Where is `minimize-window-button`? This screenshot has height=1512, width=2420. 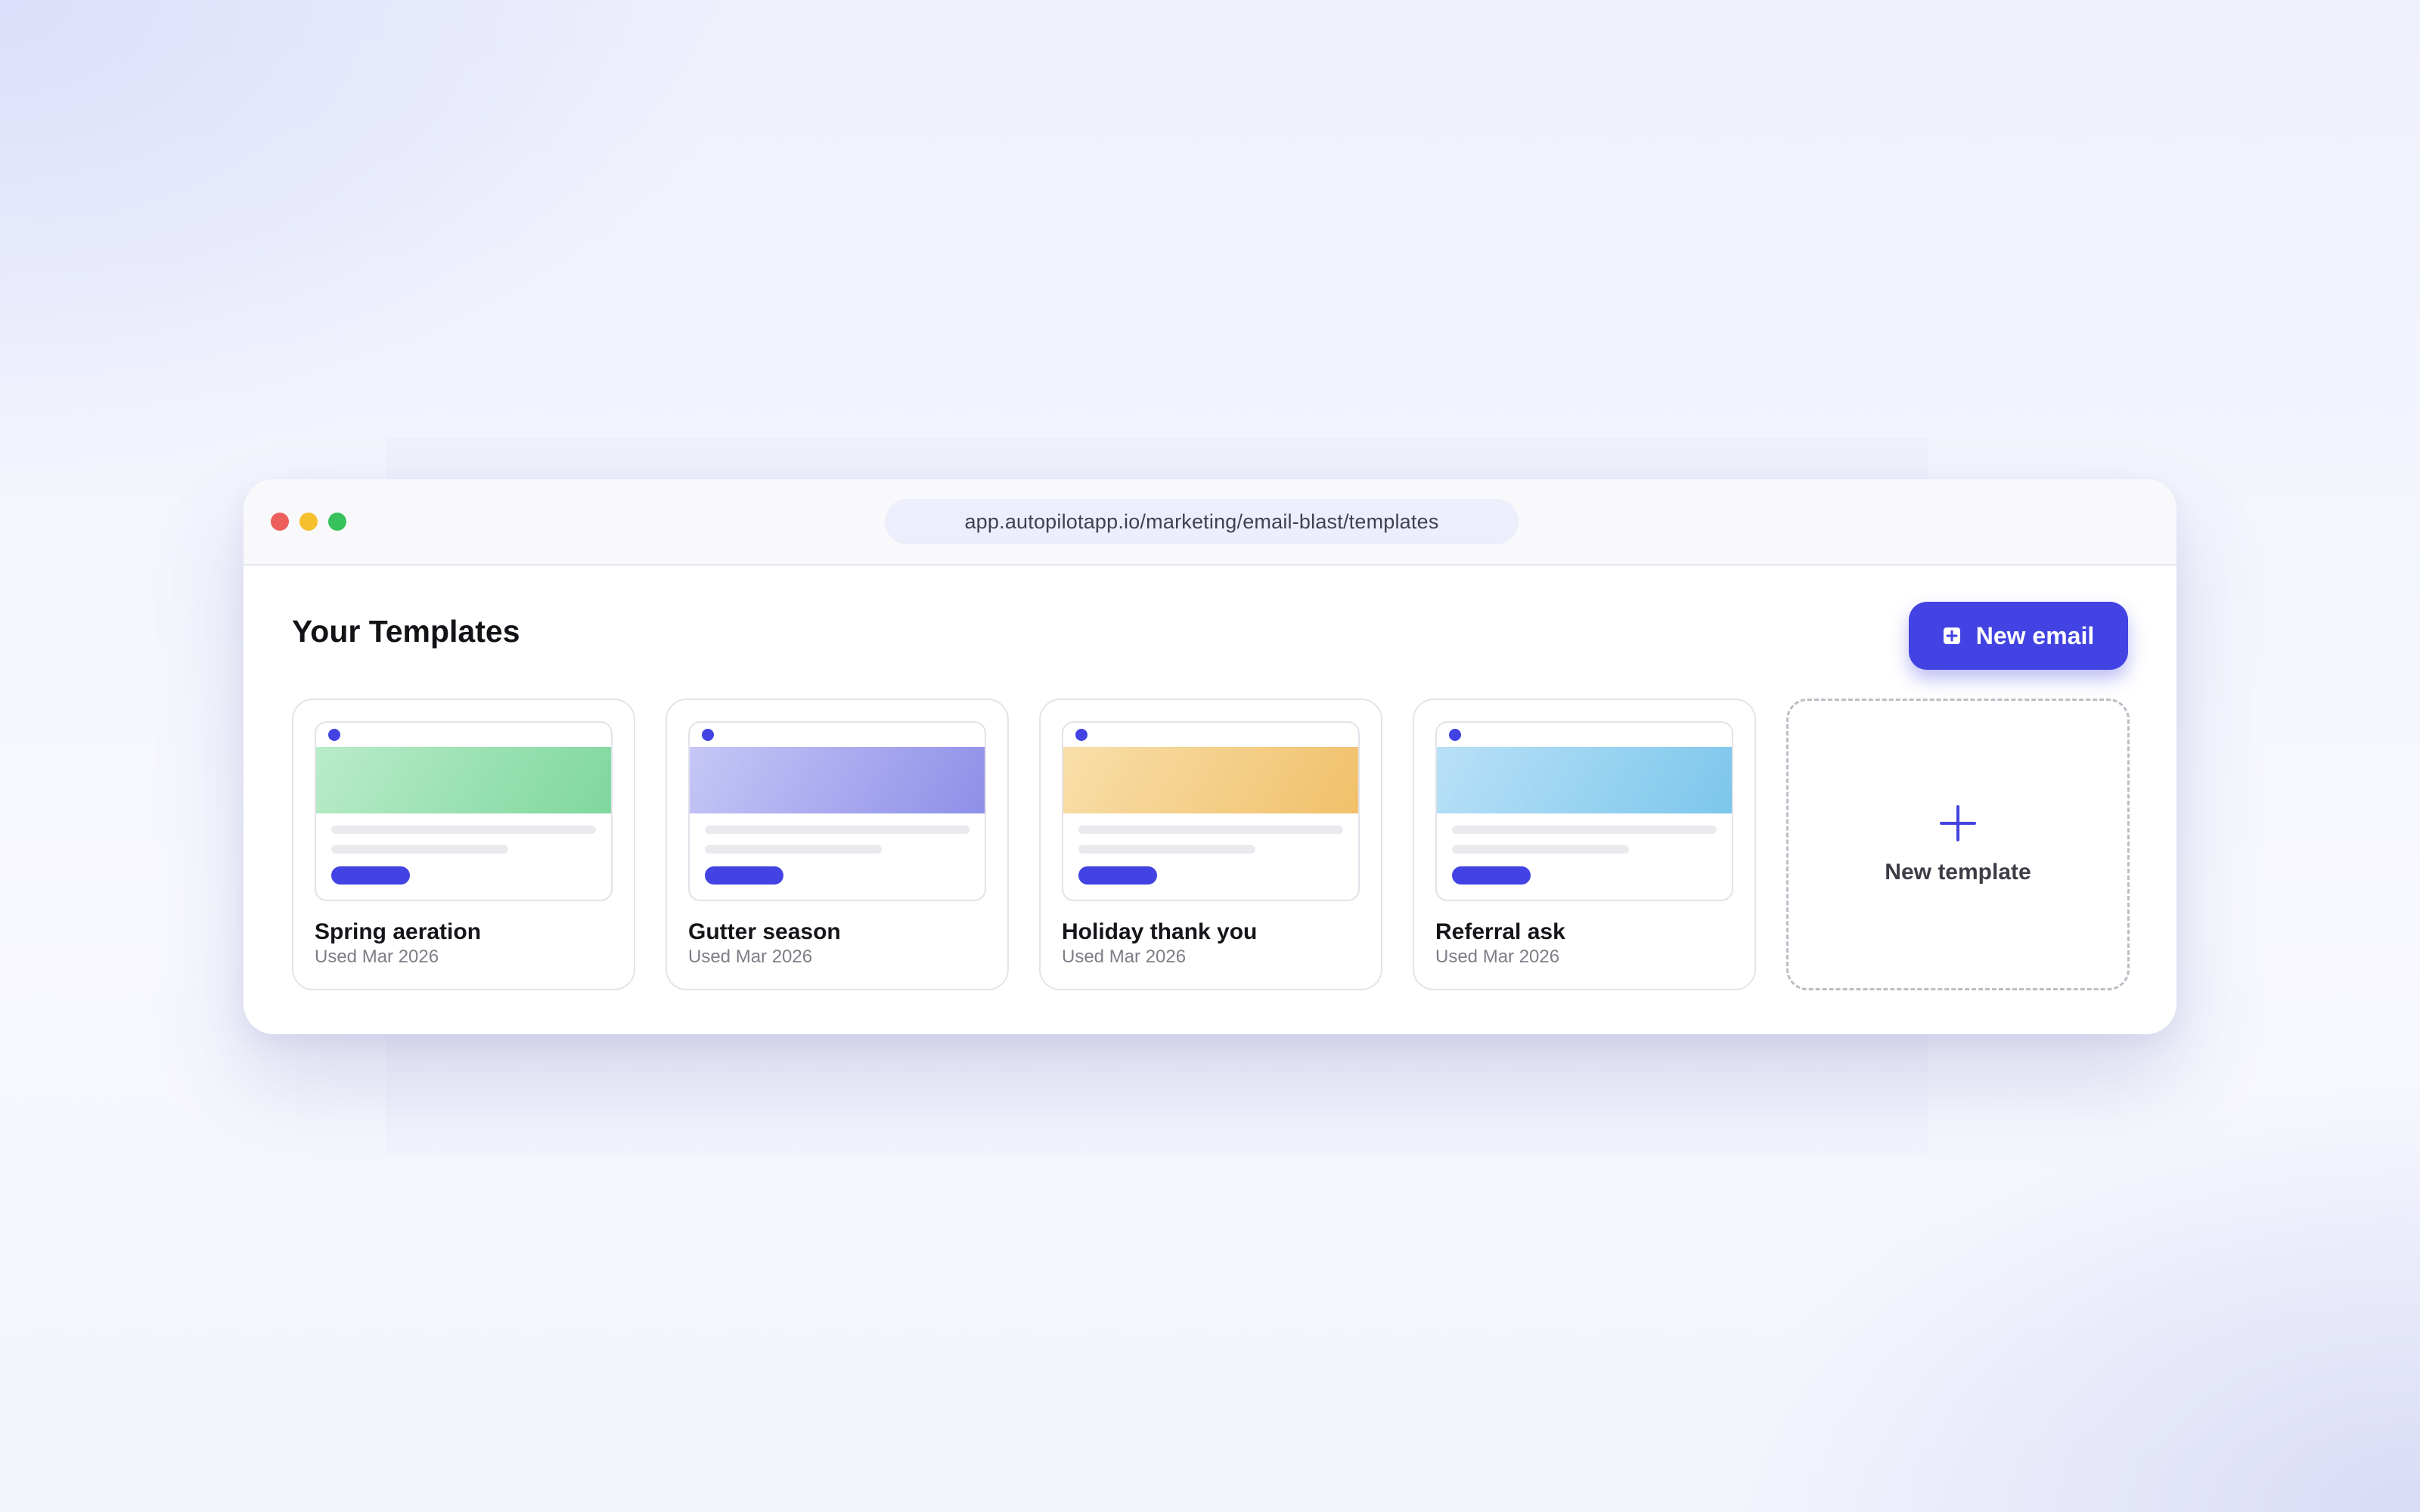
minimize-window-button is located at coordinates (308, 522).